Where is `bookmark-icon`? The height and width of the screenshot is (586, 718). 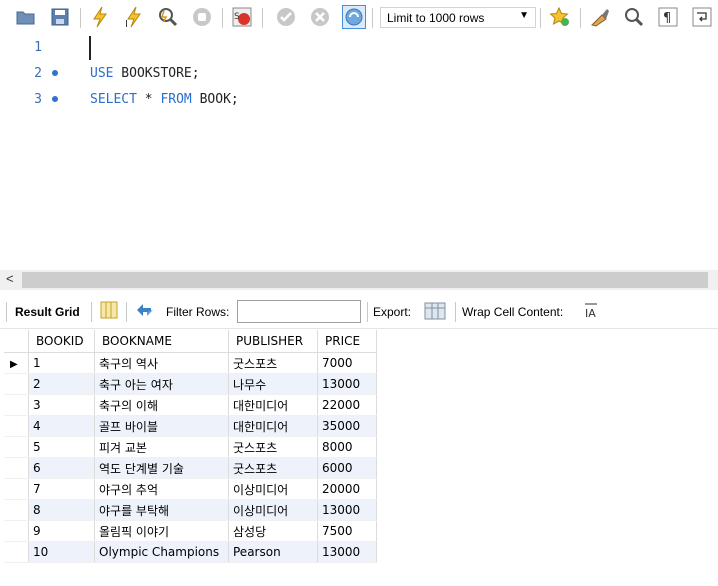 bookmark-icon is located at coordinates (560, 17).